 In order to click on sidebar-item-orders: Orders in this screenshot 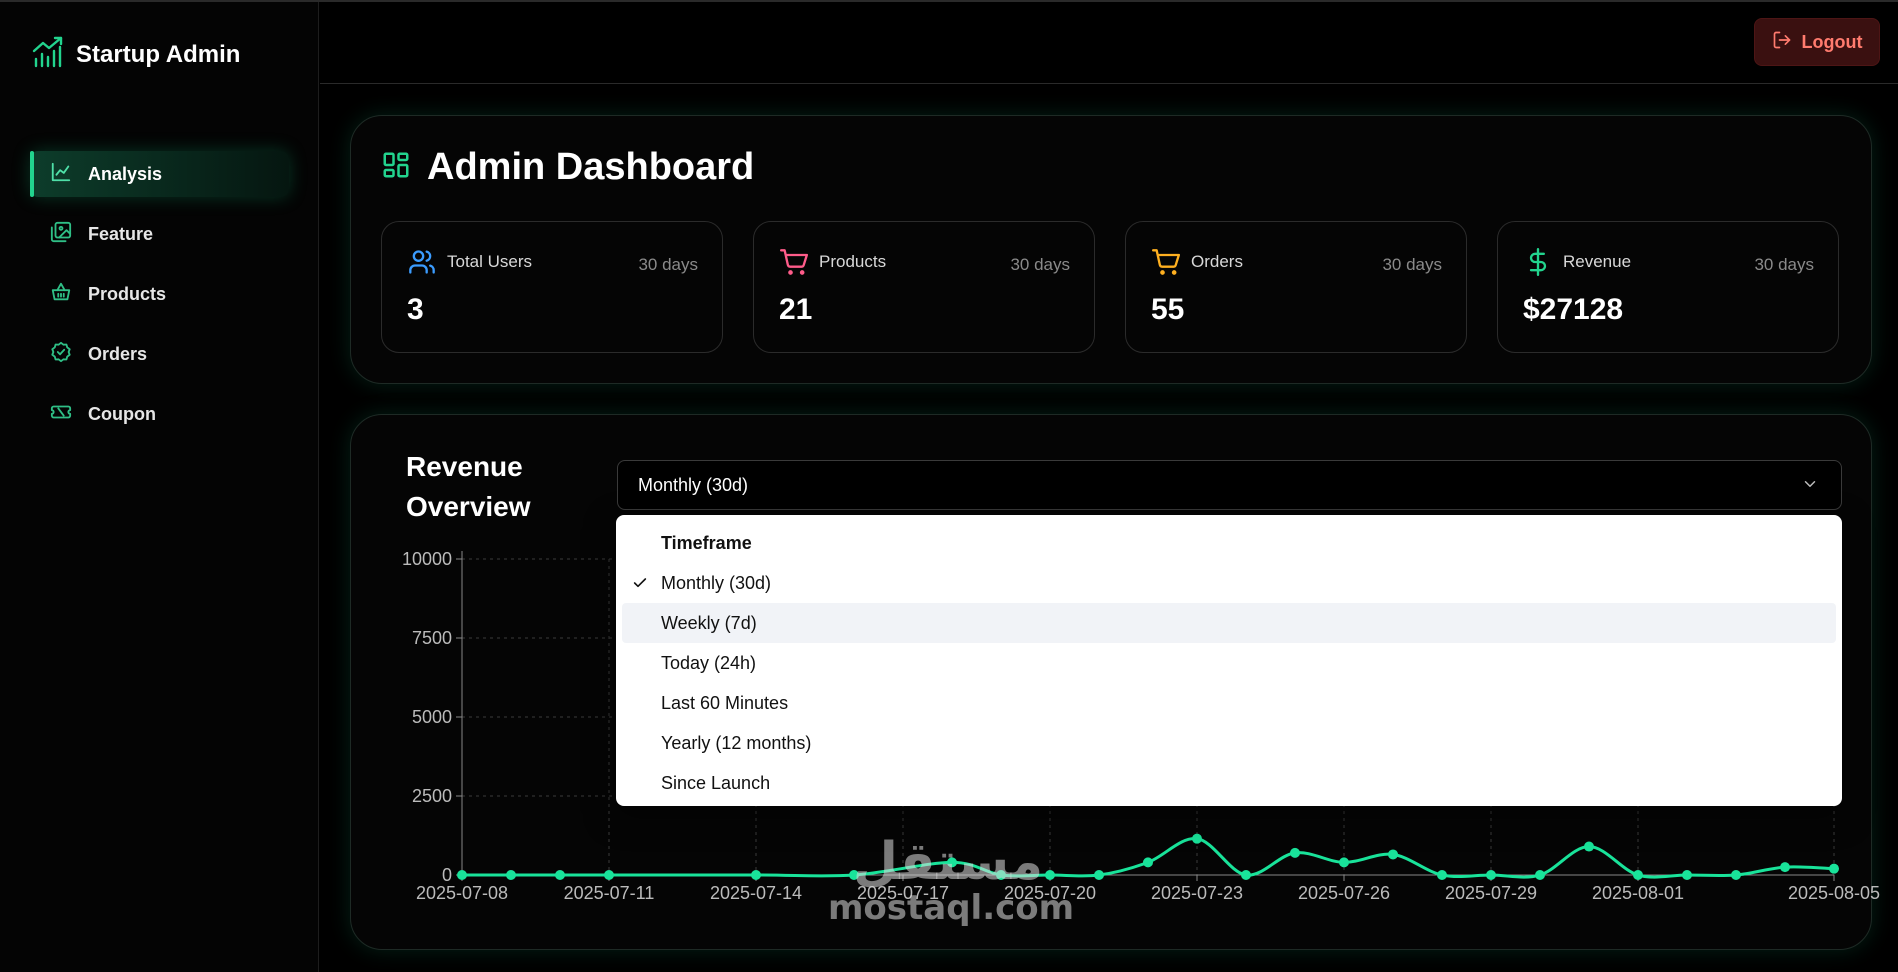, I will do `click(159, 354)`.